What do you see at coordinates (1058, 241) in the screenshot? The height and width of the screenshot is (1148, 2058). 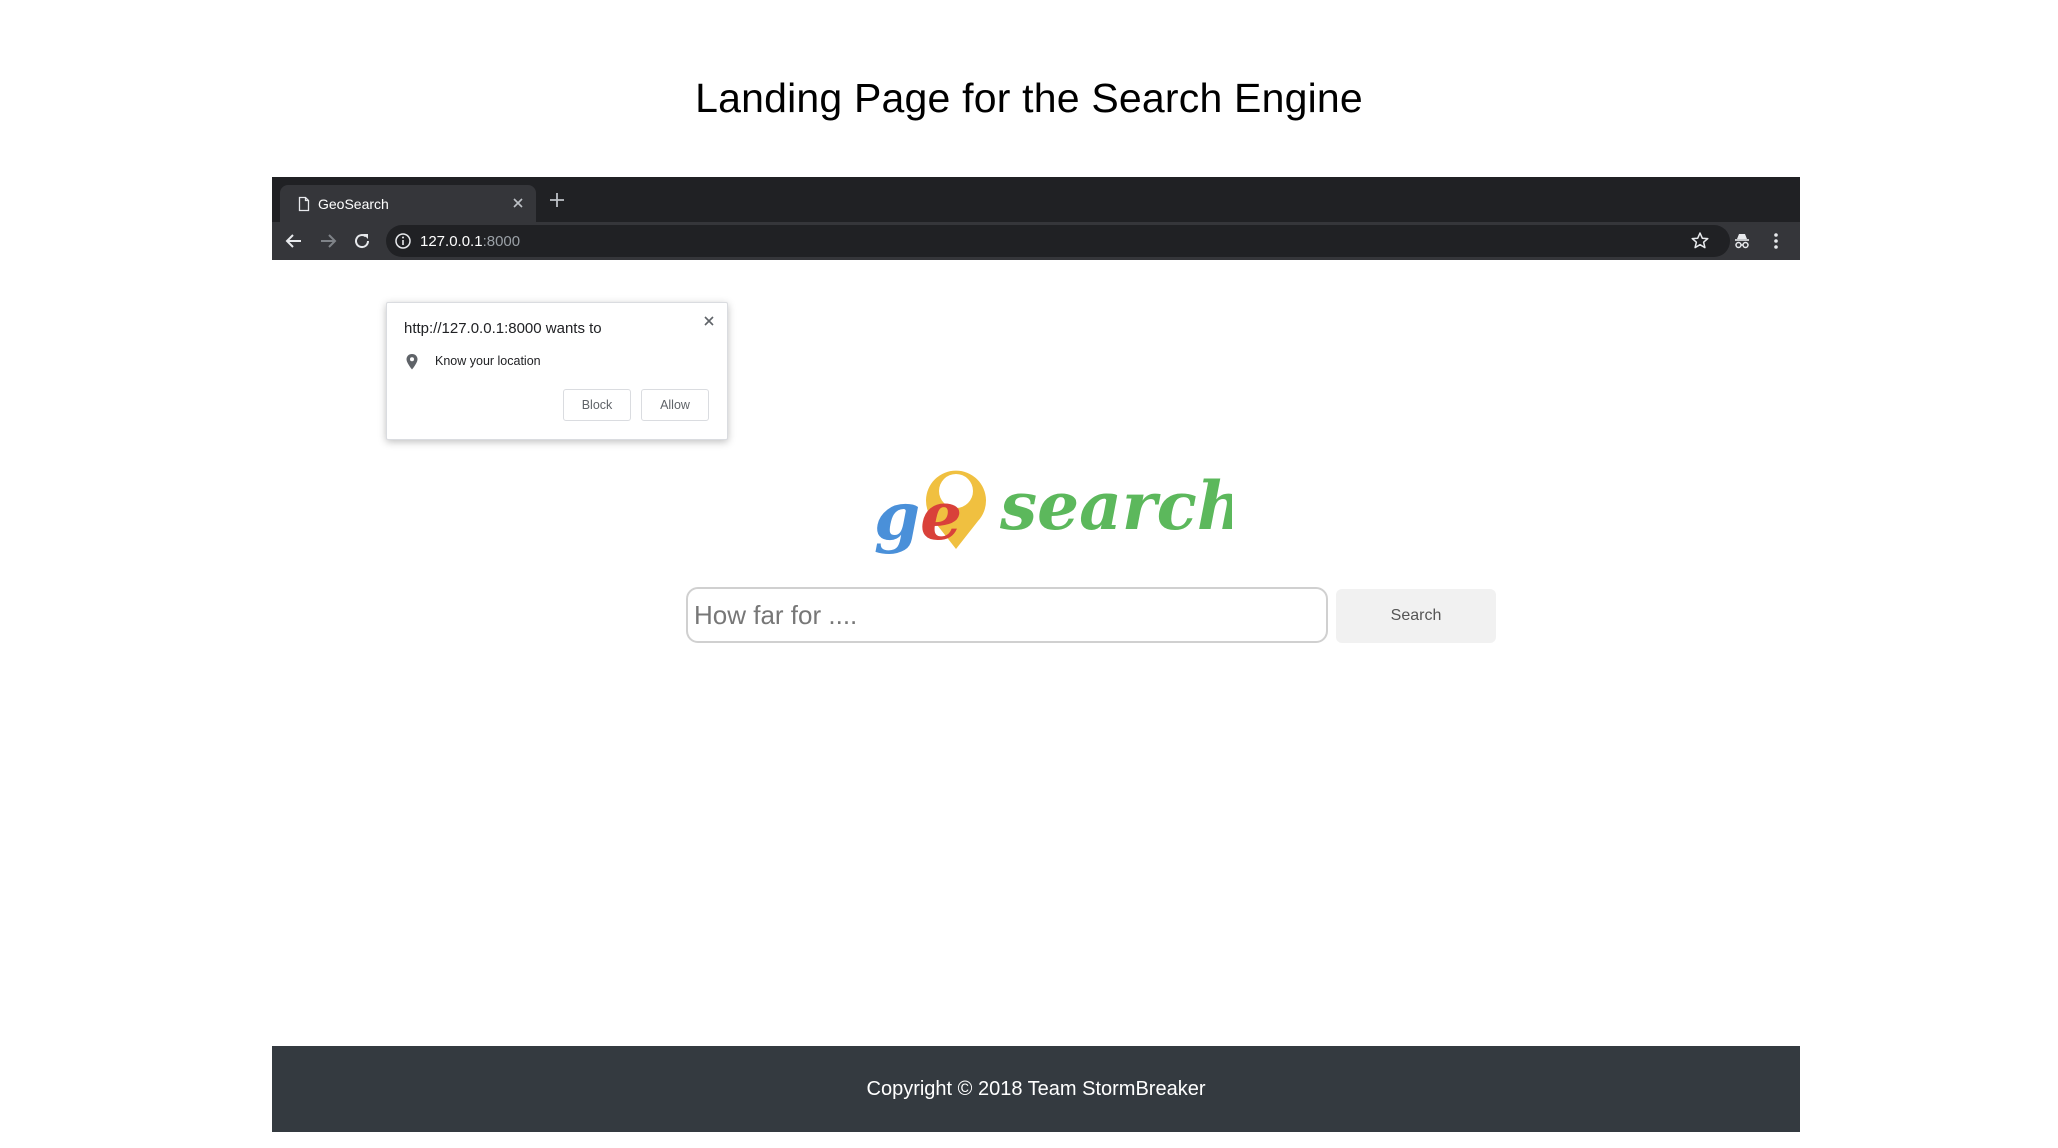 I see `address-bar: 127.0.0.1:8000` at bounding box center [1058, 241].